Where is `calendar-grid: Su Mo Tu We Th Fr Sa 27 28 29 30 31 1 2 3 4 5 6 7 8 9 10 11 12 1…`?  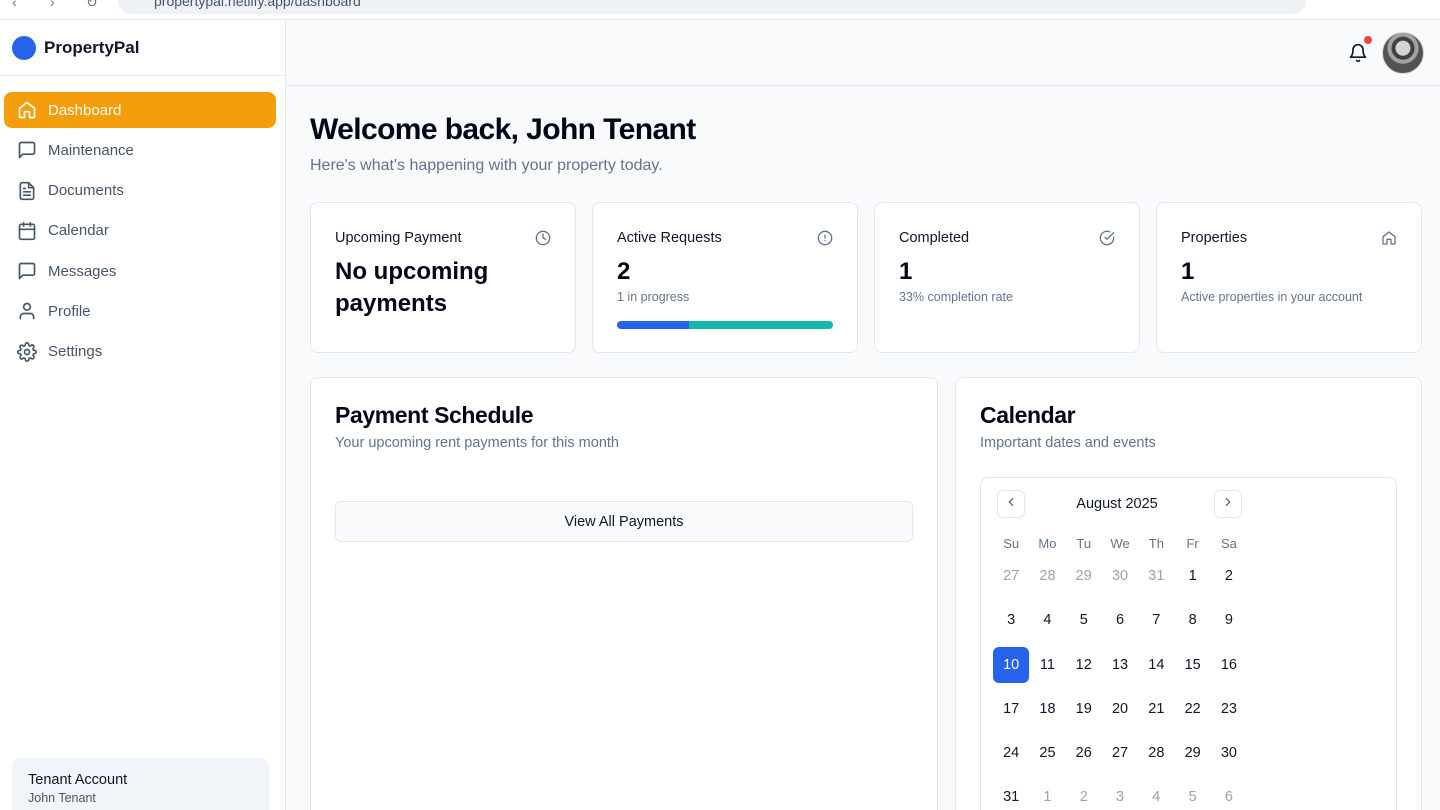 calendar-grid: Su Mo Tu We Th Fr Sa 27 28 29 30 31 1 2 3 4 5 6 7 8 9 10 11 12 1… is located at coordinates (1186, 669).